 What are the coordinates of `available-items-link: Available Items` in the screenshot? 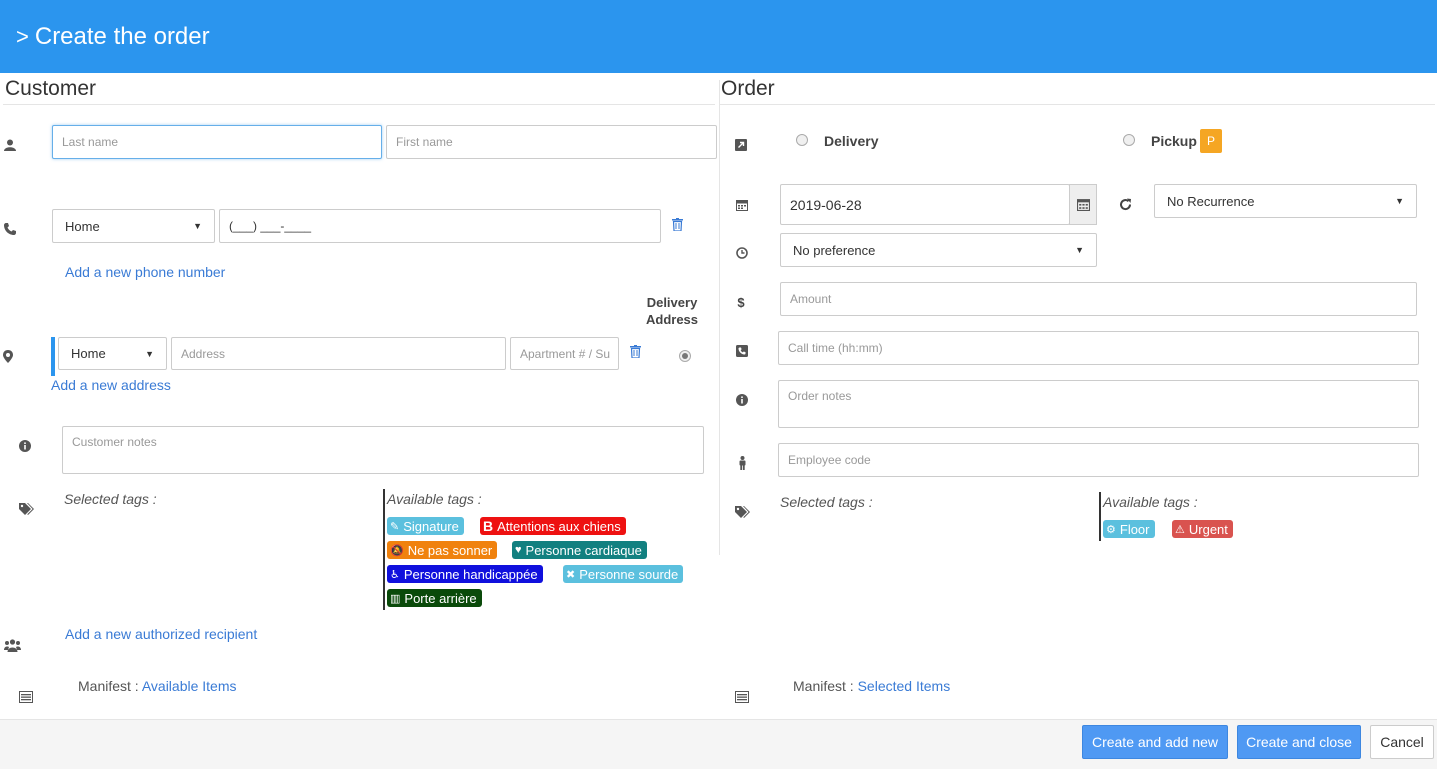 It's located at (189, 686).